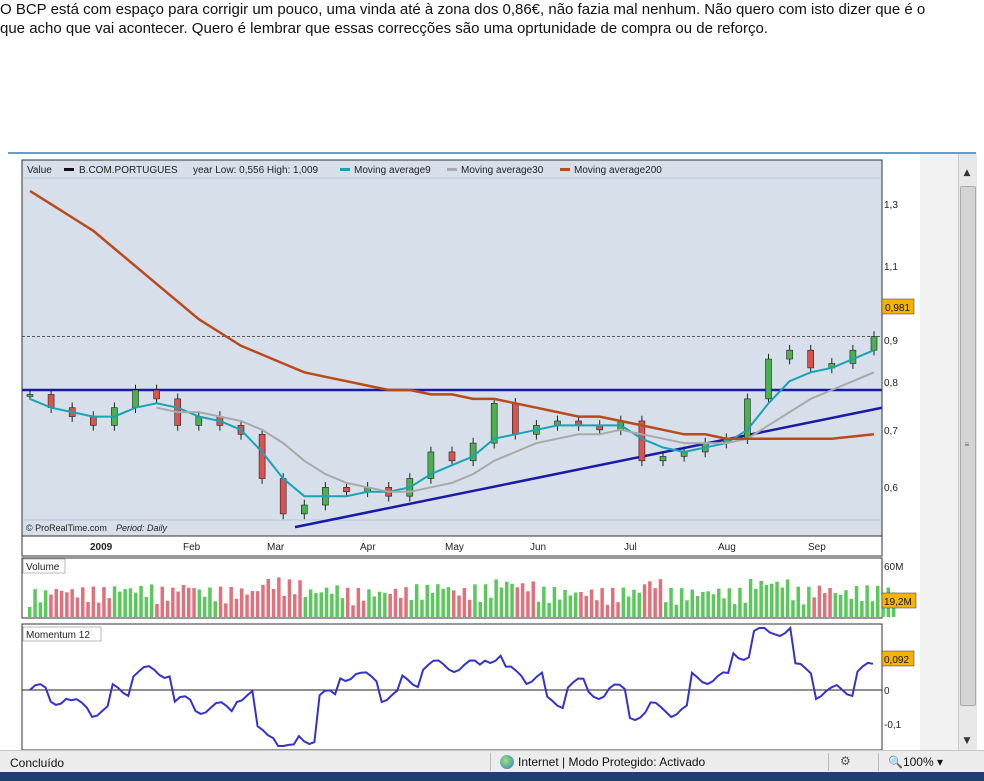  I want to click on volume-axis-top: 60M, so click(893, 567).